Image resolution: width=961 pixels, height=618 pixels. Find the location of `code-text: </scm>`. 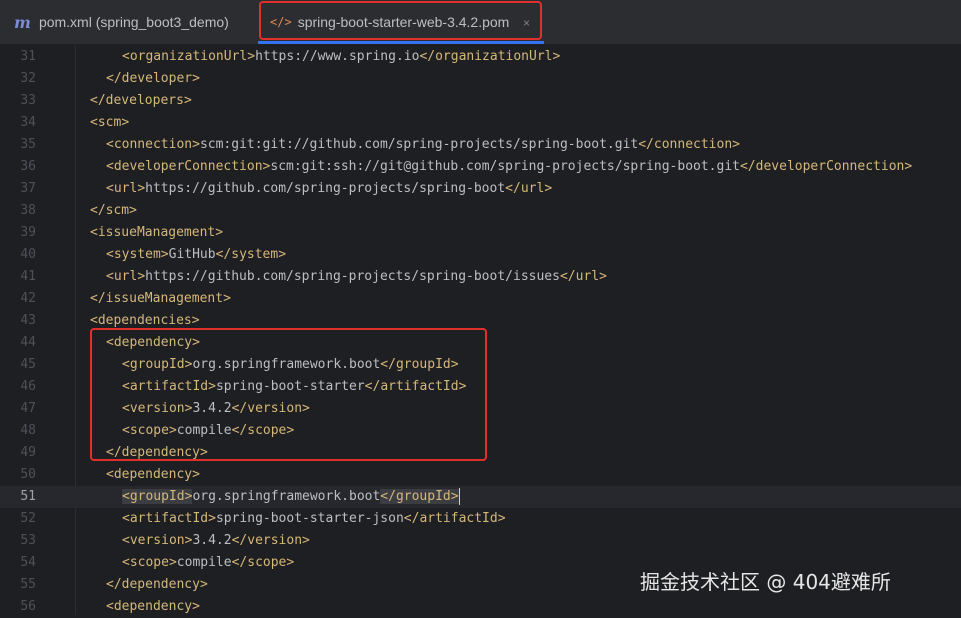

code-text: </scm> is located at coordinates (113, 211).